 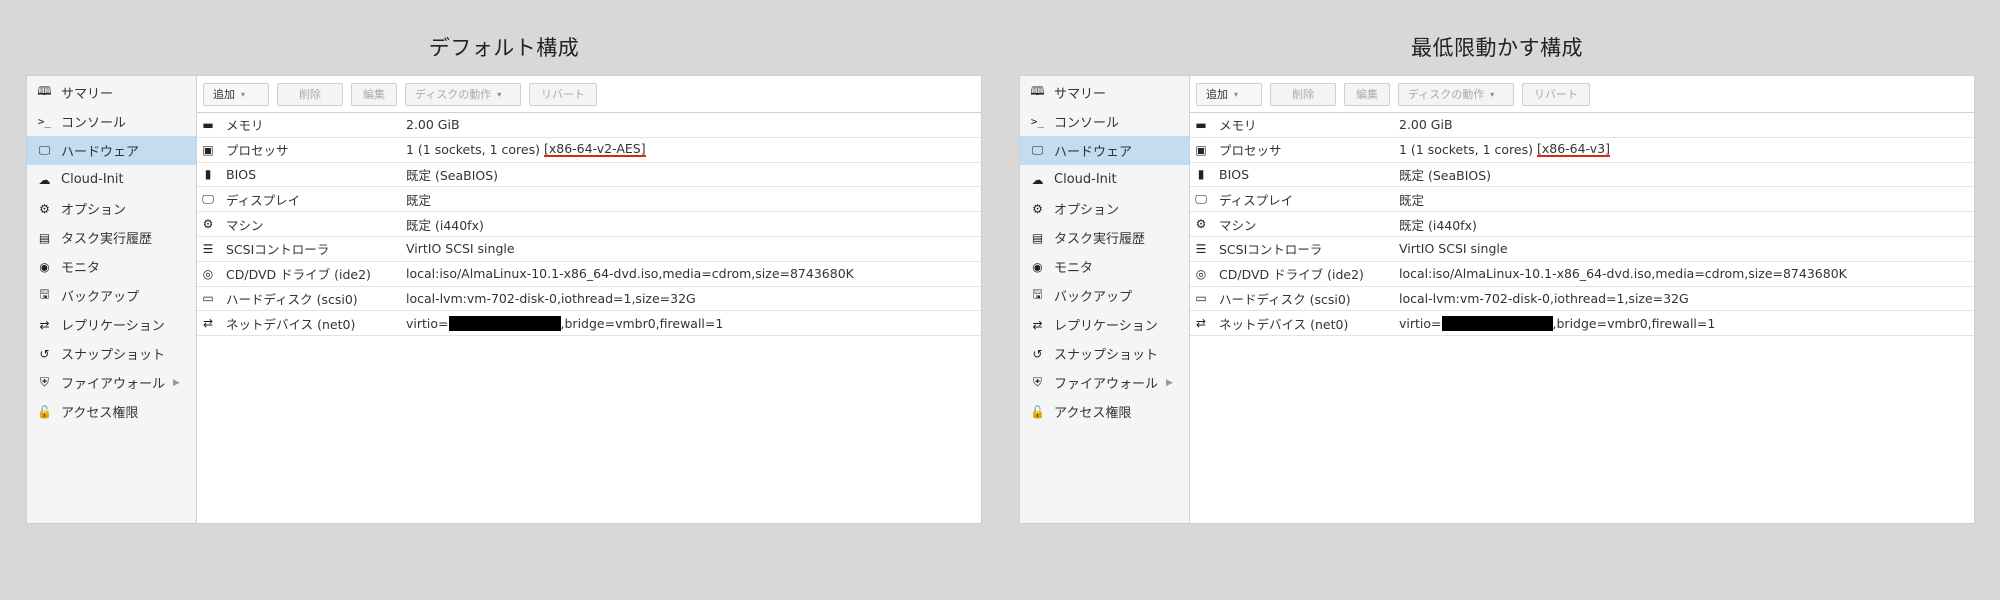 What do you see at coordinates (1201, 124) in the screenshot?
I see `memory-icon: ▬` at bounding box center [1201, 124].